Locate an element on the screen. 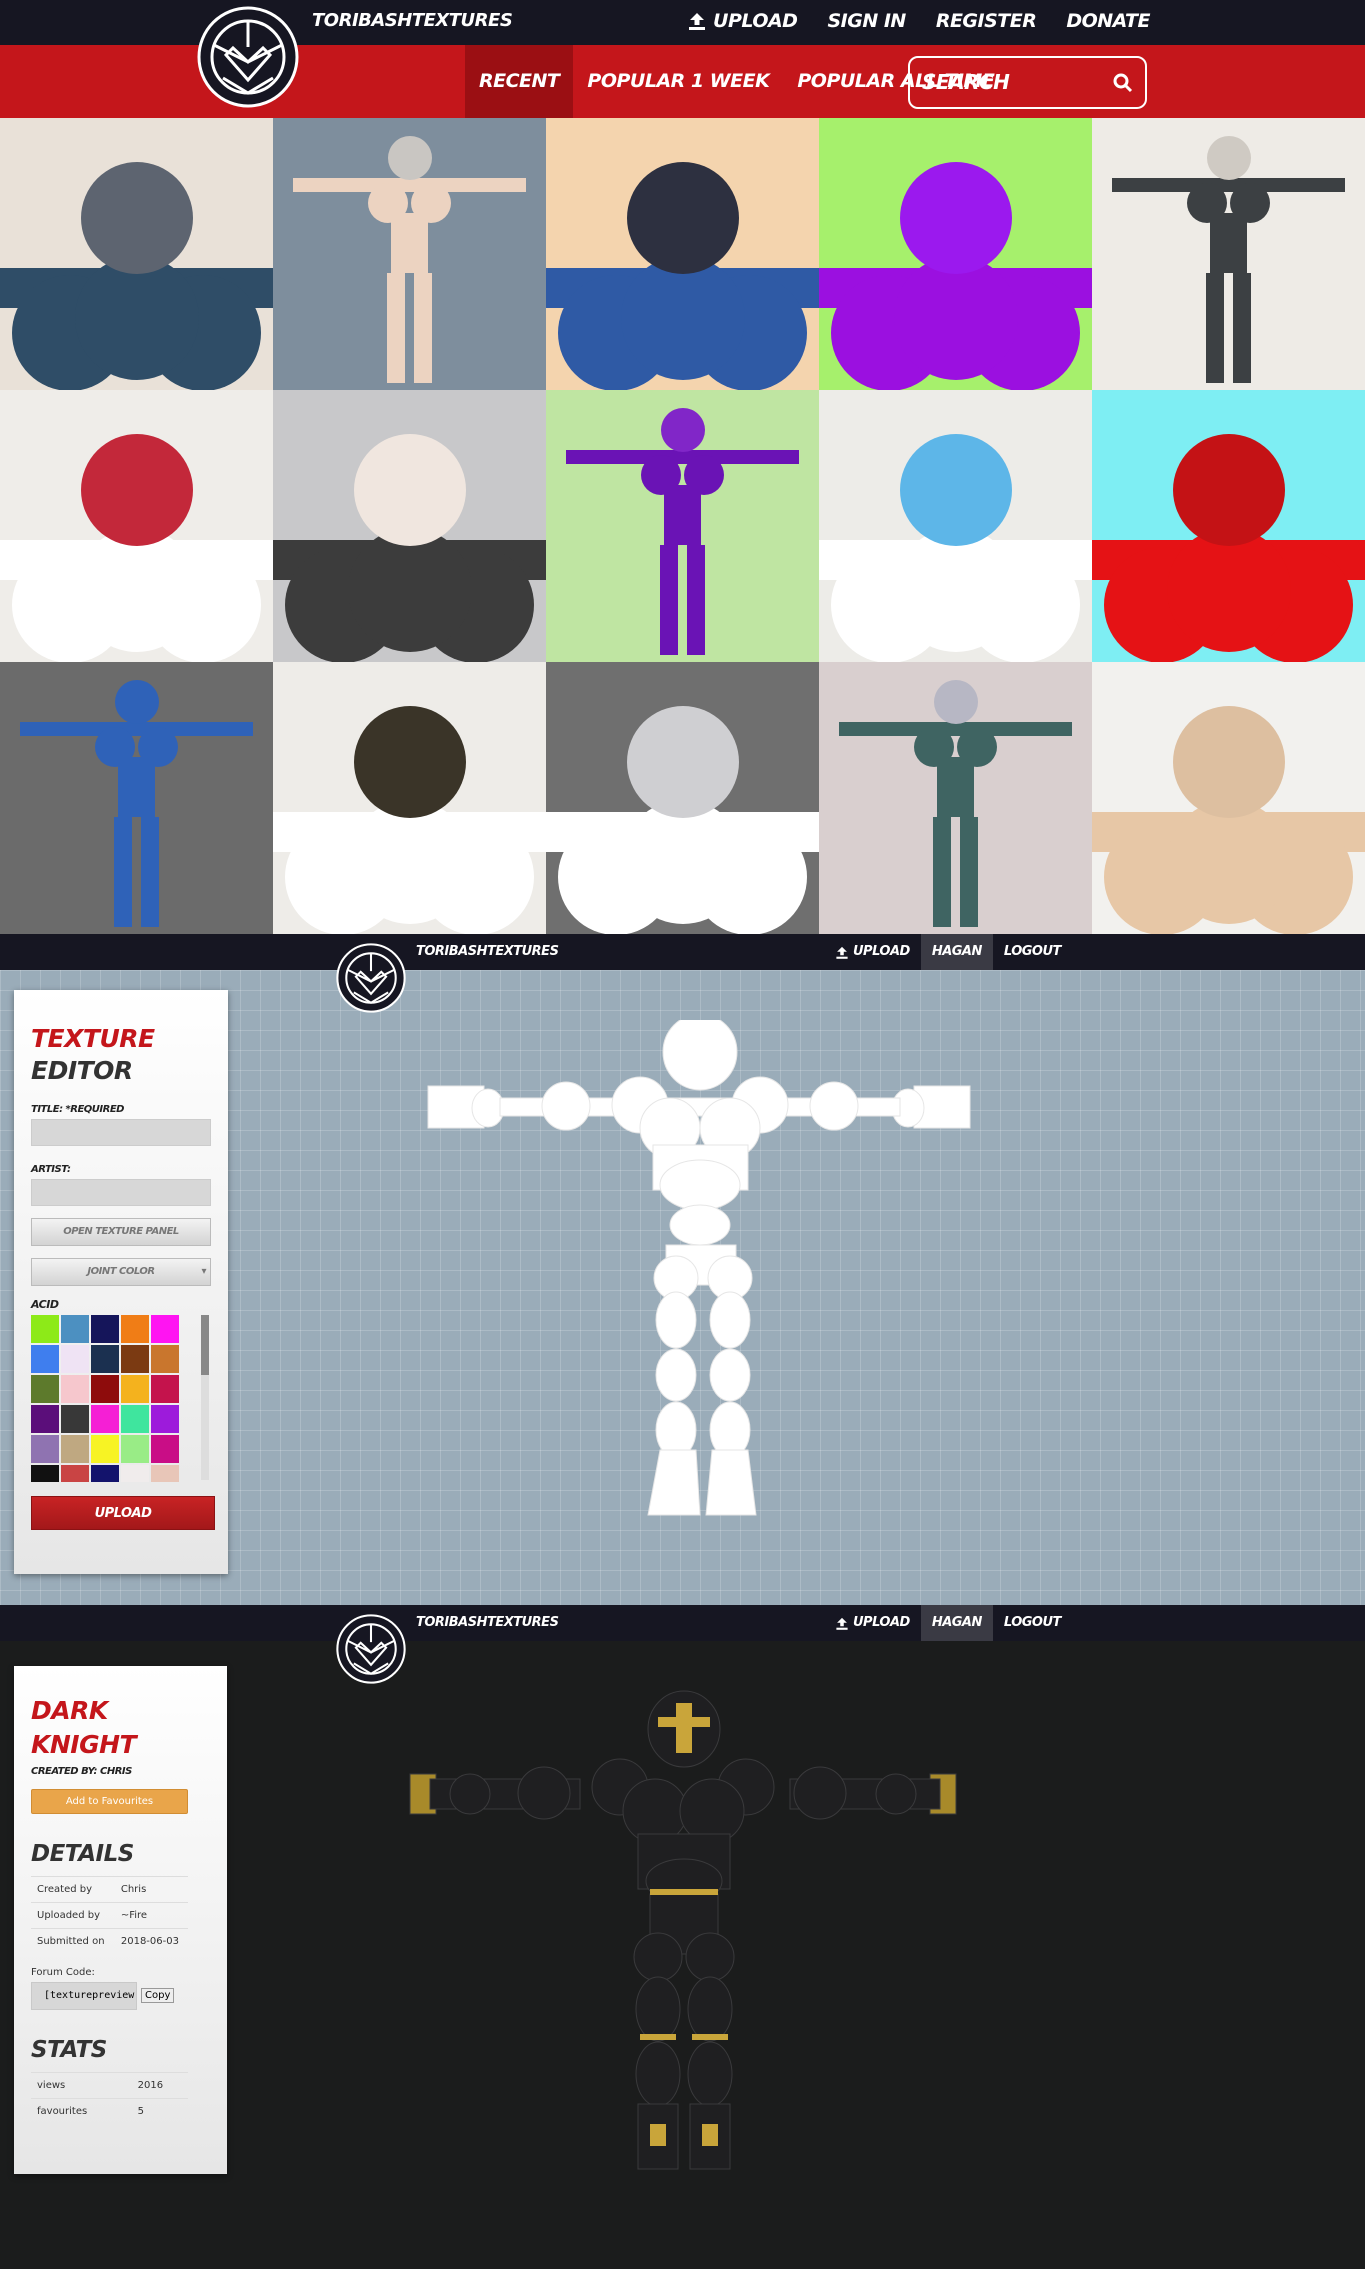  created-by-line: CREATED BY: CHRIS is located at coordinates (81, 1771).